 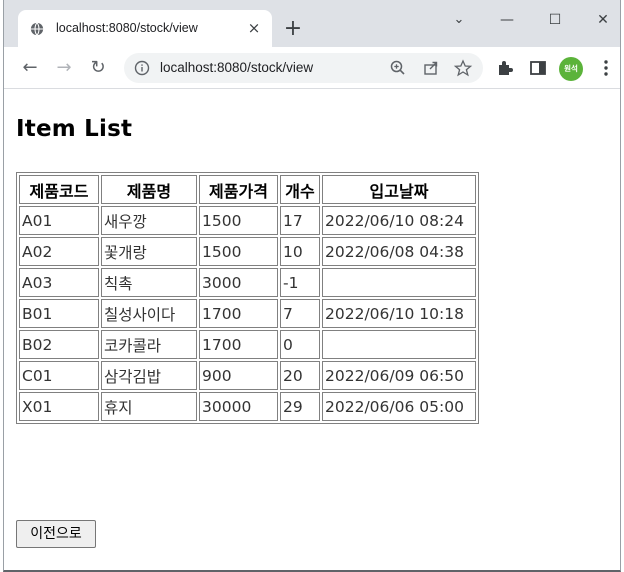 What do you see at coordinates (431, 68) in the screenshot?
I see `share-icon` at bounding box center [431, 68].